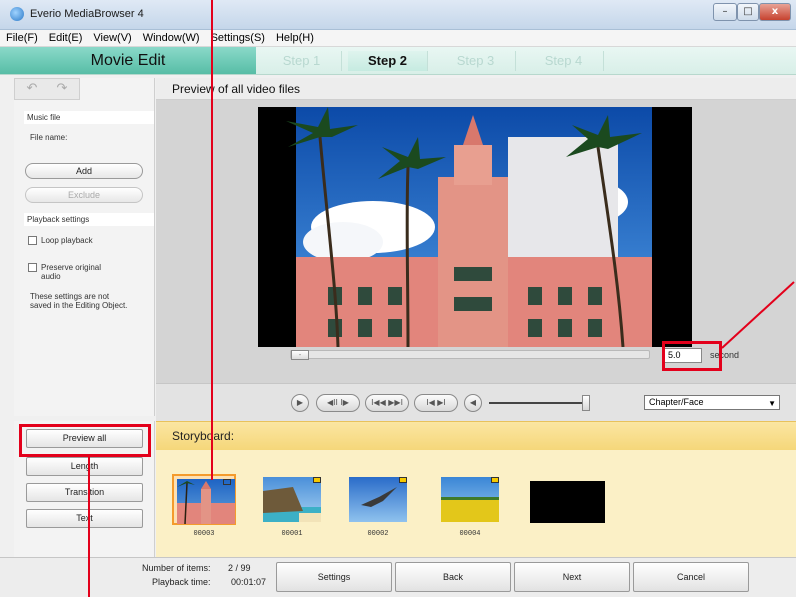 The image size is (796, 597). I want to click on next-button: Next, so click(572, 577).